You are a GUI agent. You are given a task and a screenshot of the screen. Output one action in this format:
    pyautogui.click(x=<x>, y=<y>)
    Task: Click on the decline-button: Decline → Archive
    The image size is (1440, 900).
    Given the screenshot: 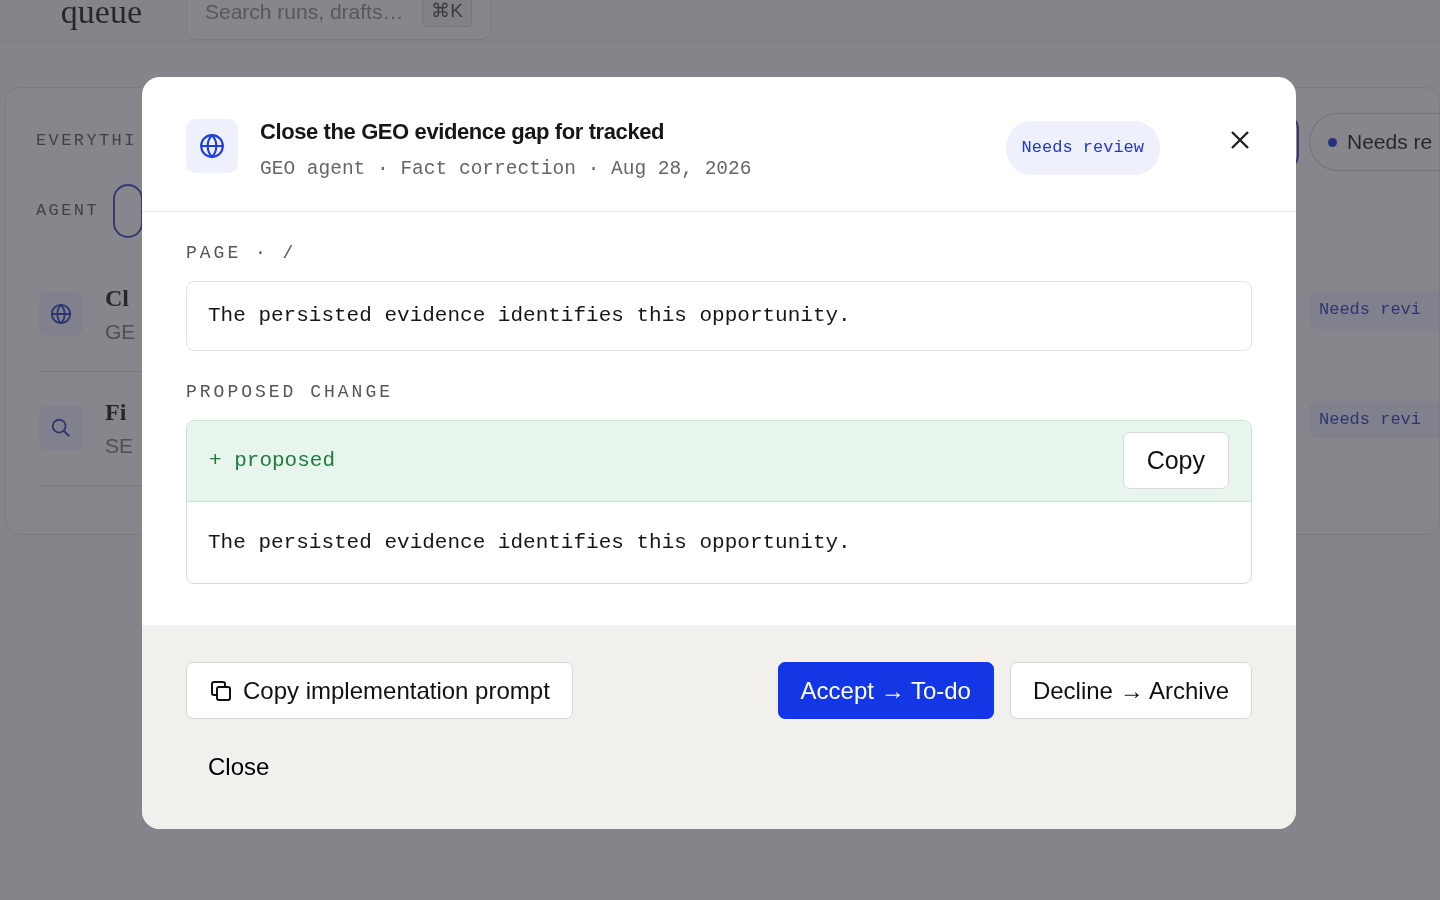 What is the action you would take?
    pyautogui.click(x=1130, y=690)
    